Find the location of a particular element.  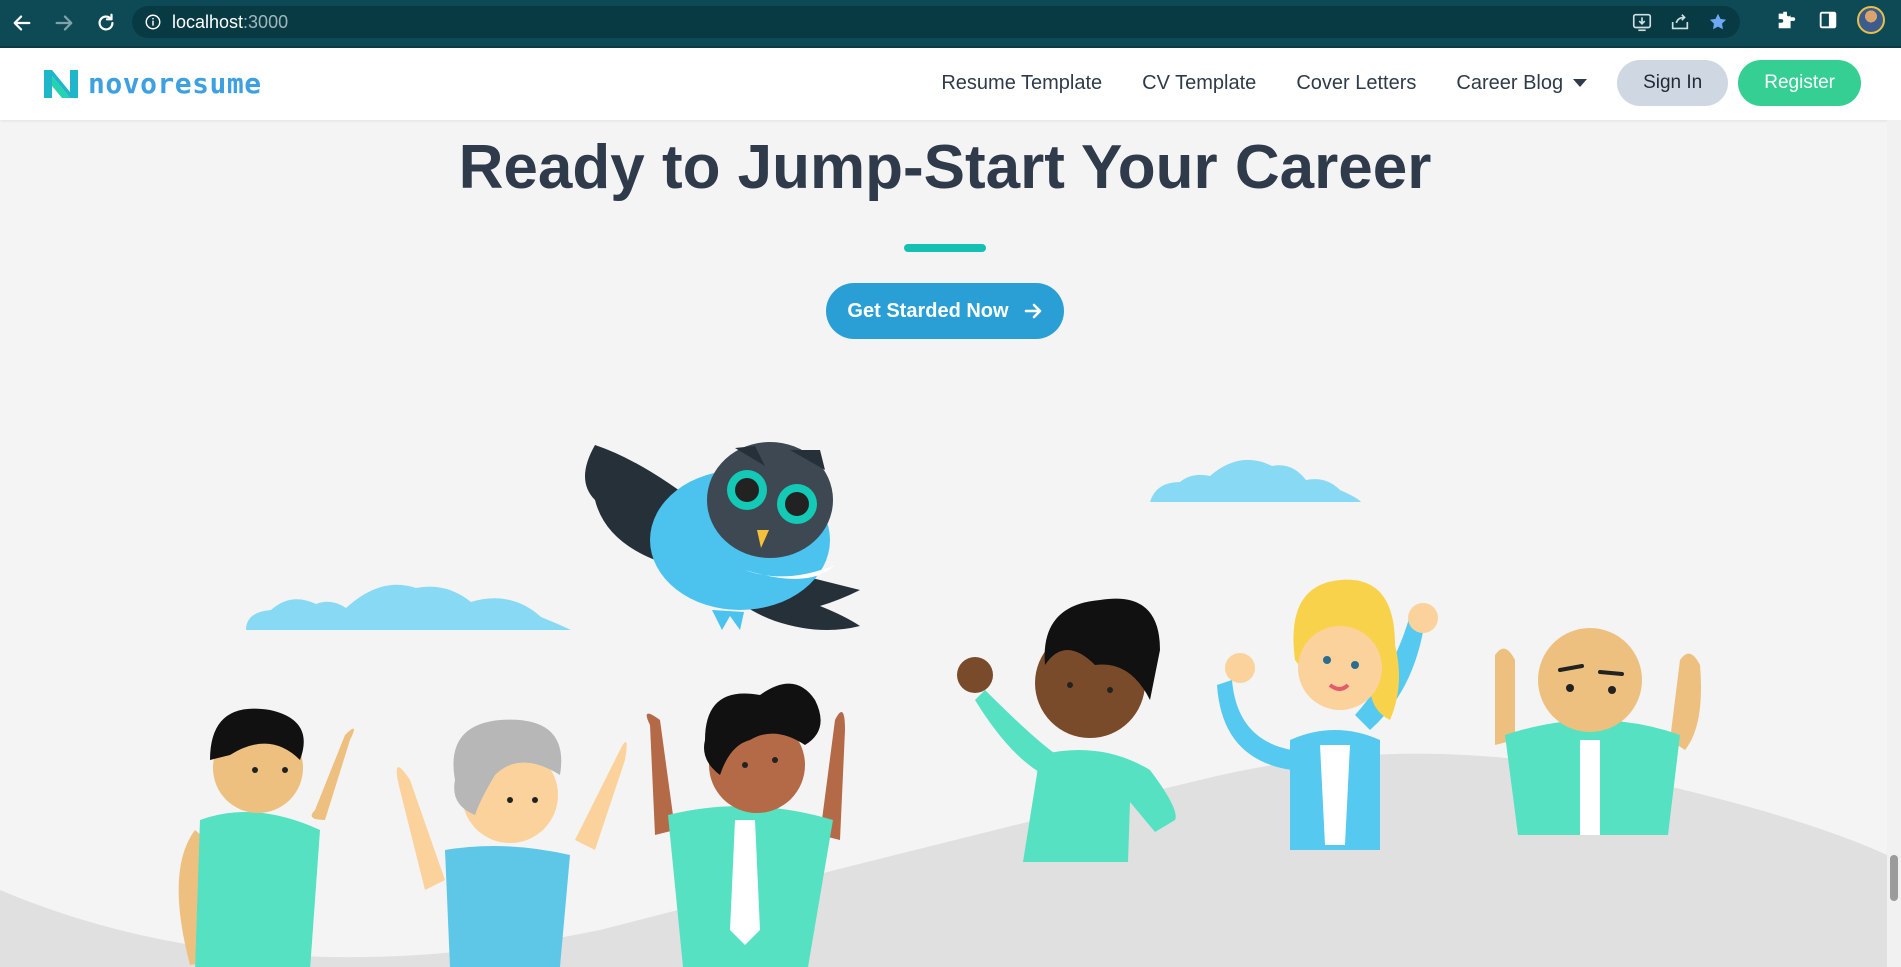

profile-avatar is located at coordinates (1871, 20).